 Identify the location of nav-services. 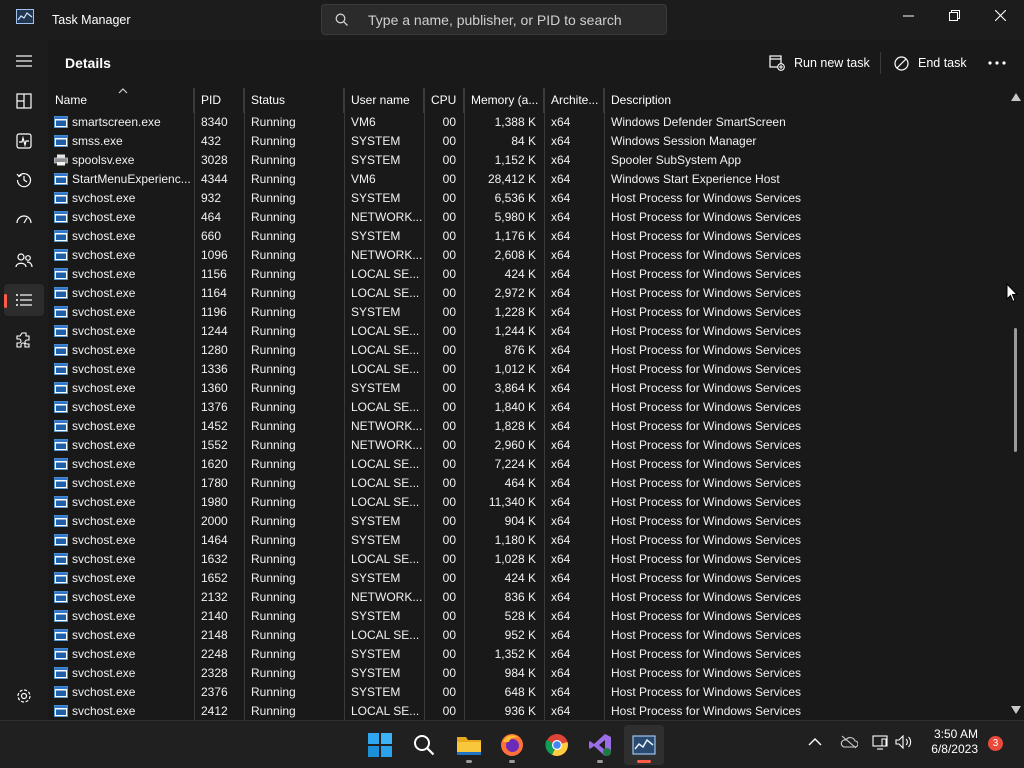
(24, 340).